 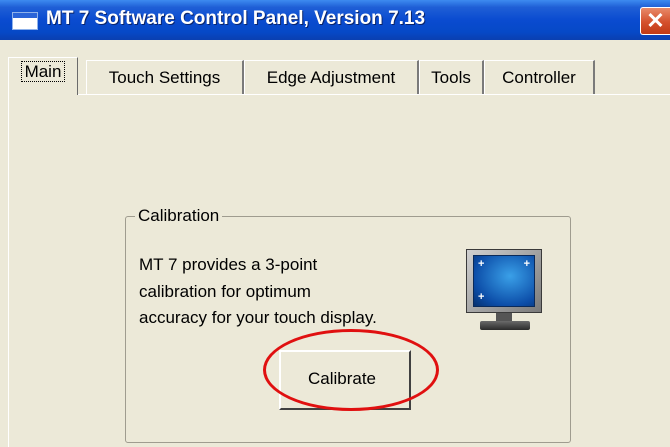 I want to click on tab-main: Main, so click(x=43, y=76).